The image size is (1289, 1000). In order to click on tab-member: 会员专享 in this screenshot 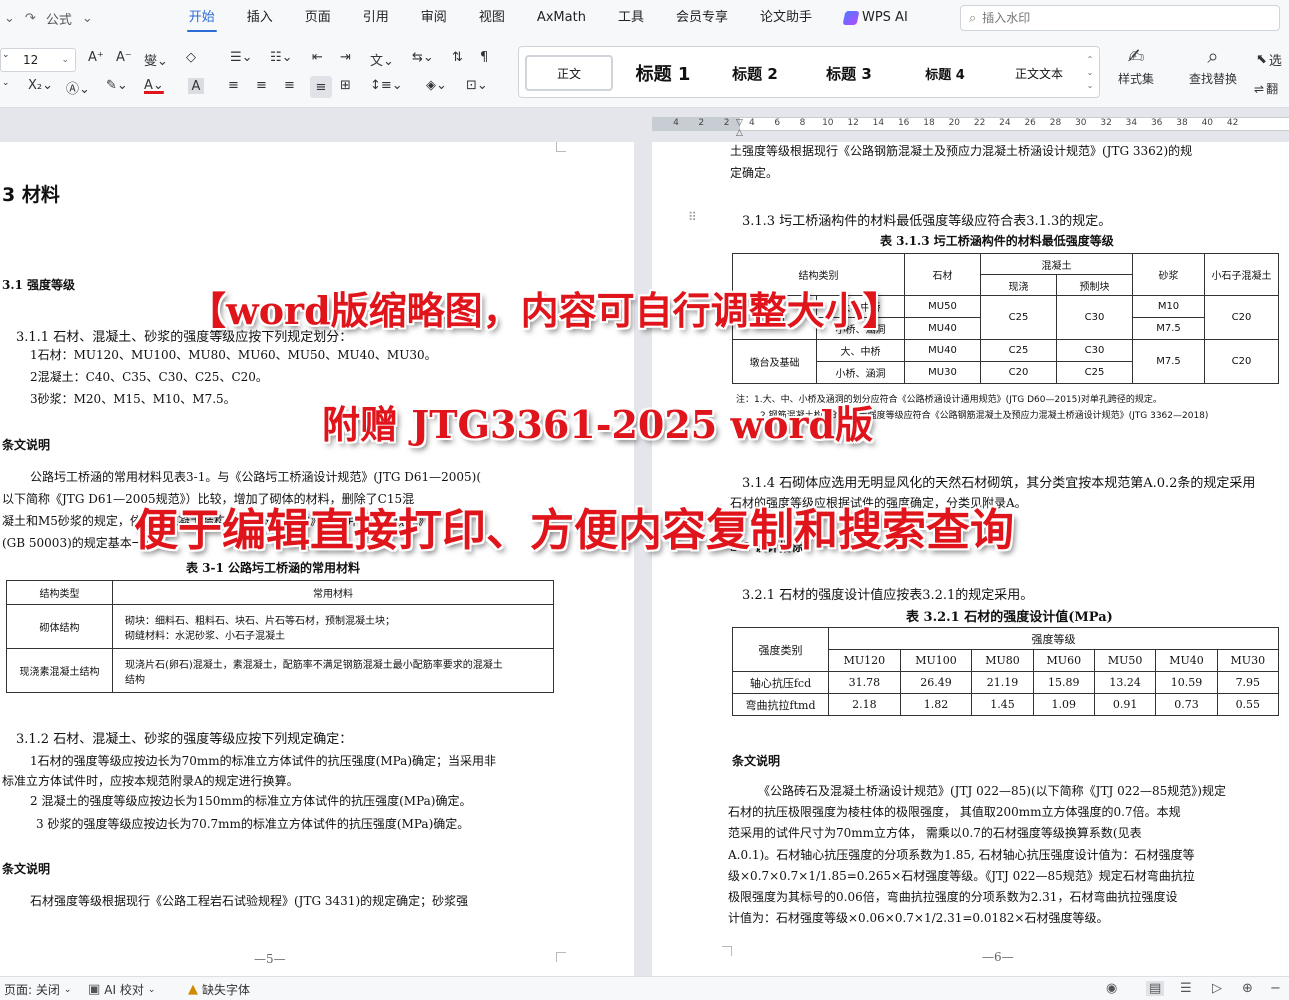, I will do `click(702, 18)`.